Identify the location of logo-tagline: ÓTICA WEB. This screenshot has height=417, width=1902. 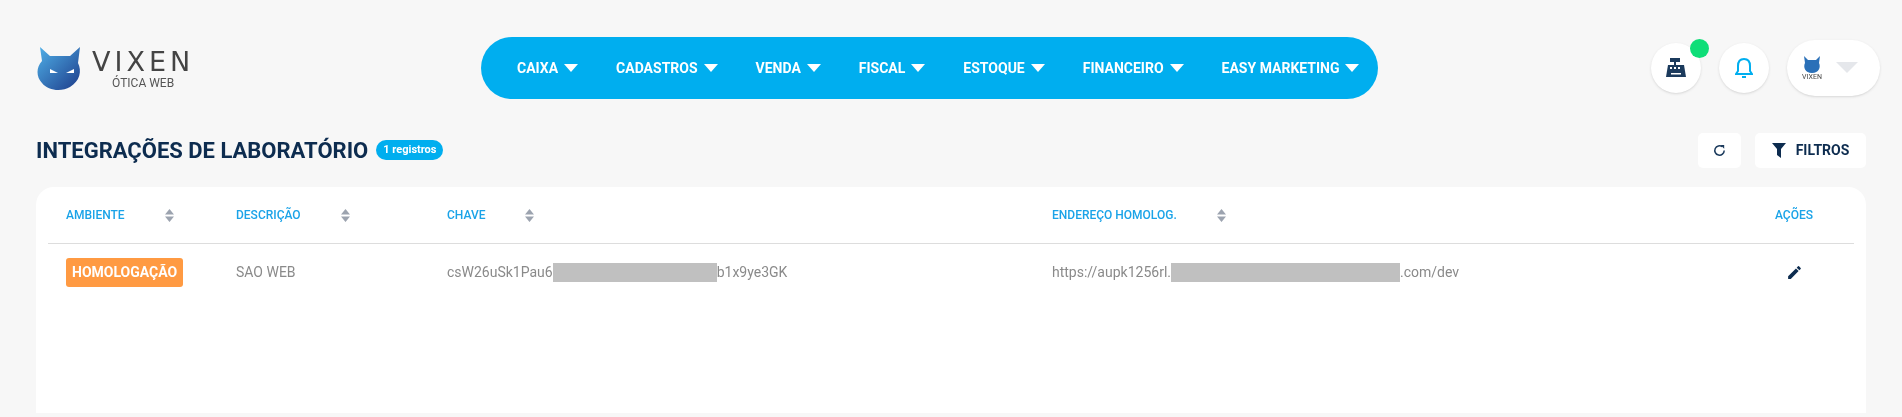
(143, 82).